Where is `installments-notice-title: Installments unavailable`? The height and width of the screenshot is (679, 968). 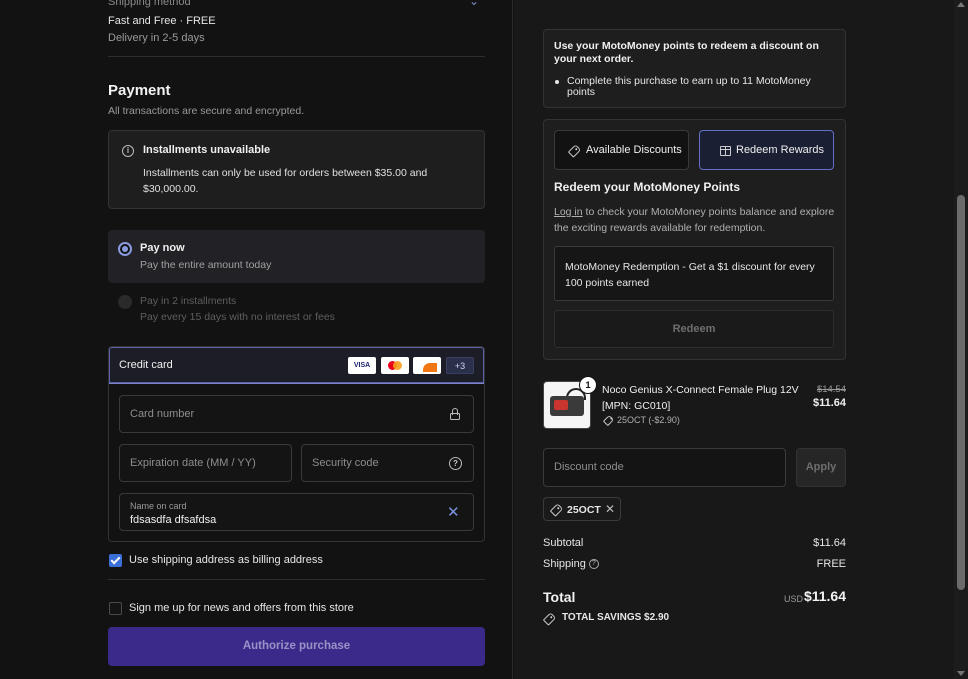 installments-notice-title: Installments unavailable is located at coordinates (207, 150).